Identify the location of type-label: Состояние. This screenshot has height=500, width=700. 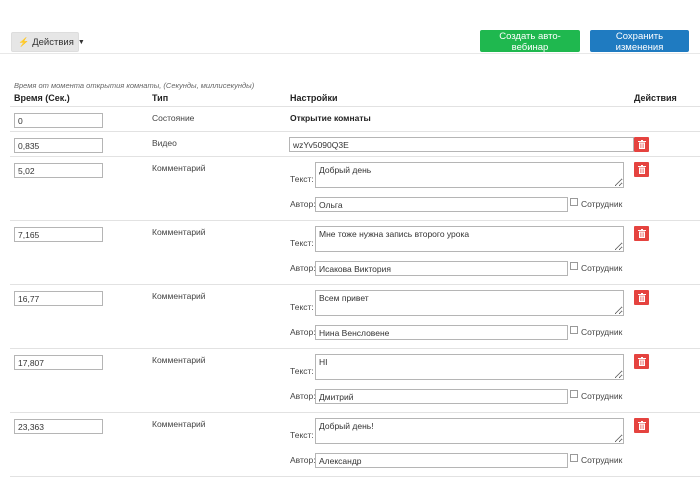
(173, 118).